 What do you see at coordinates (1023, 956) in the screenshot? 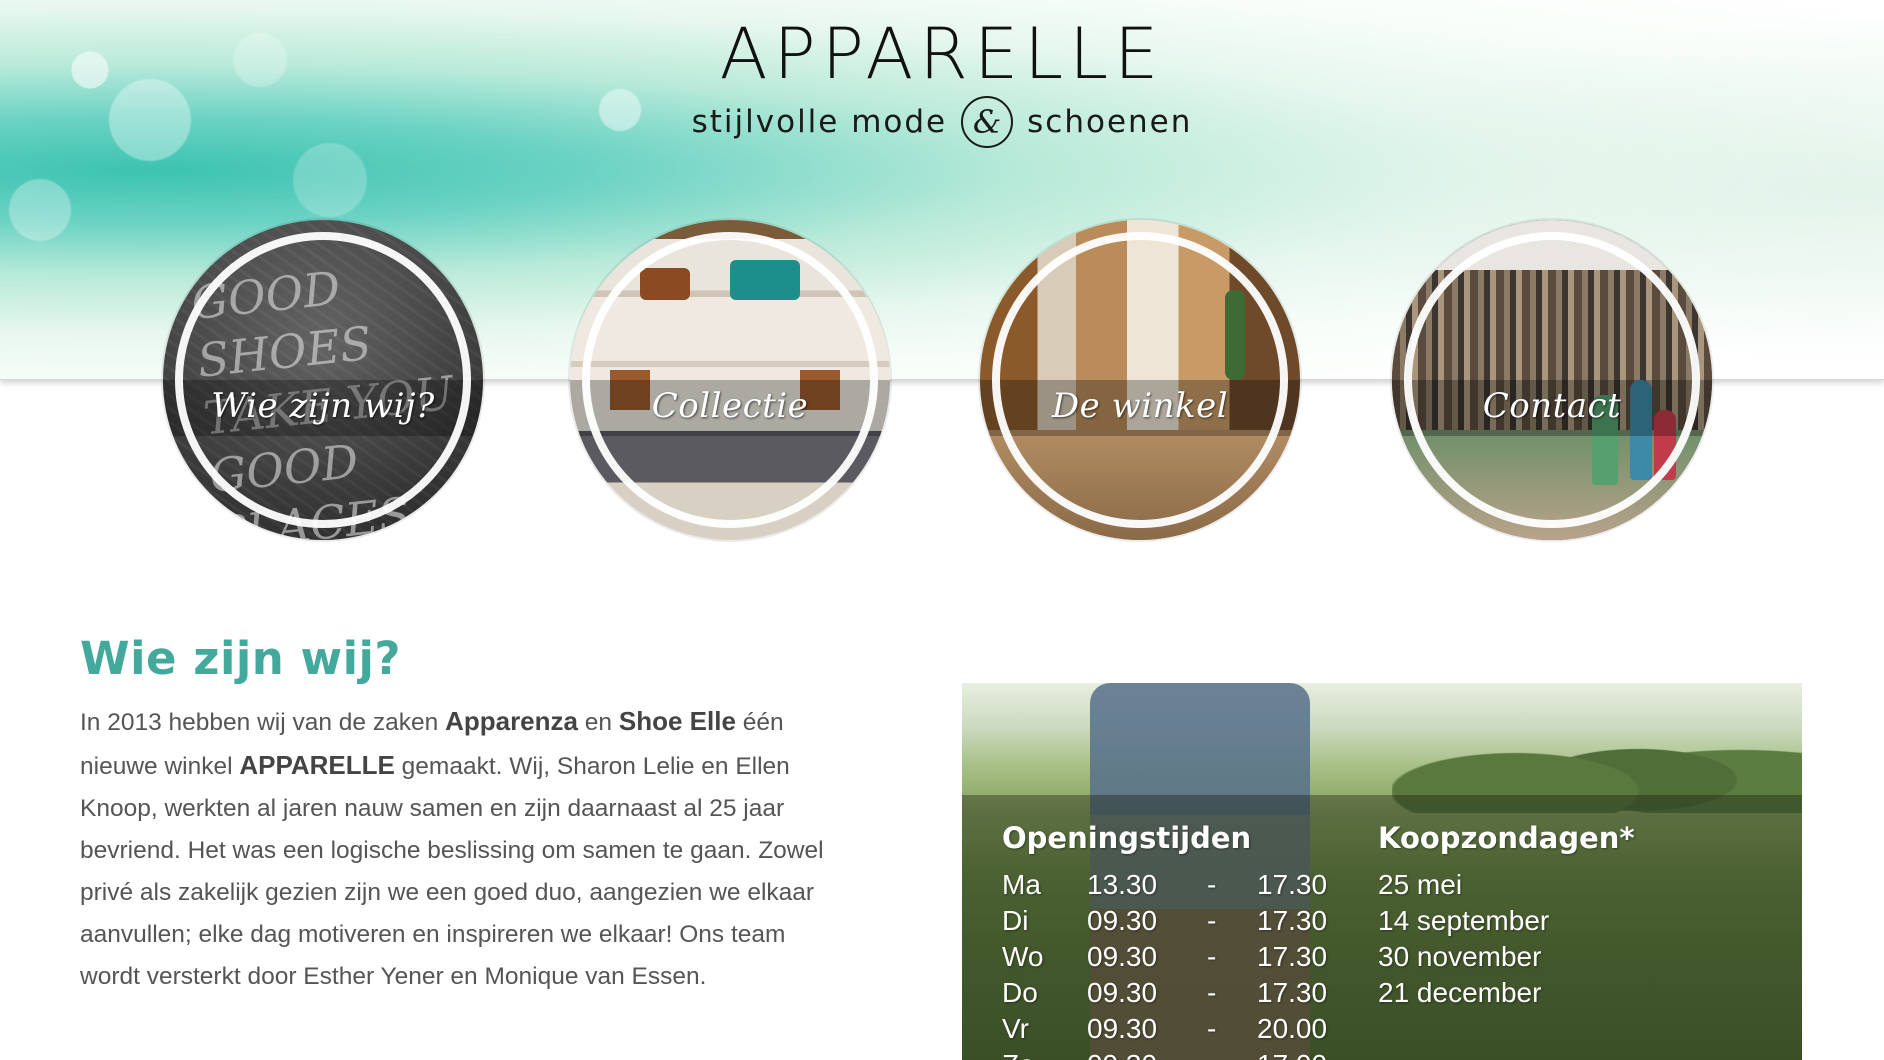
I see `hours-day: Wo` at bounding box center [1023, 956].